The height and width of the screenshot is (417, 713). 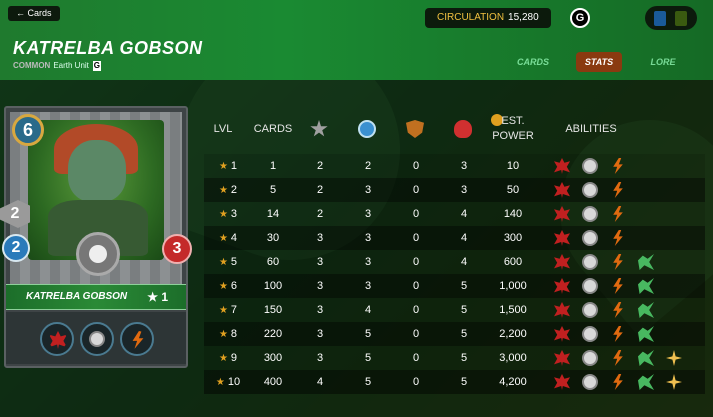 I want to click on health-stat: 3, so click(x=177, y=249).